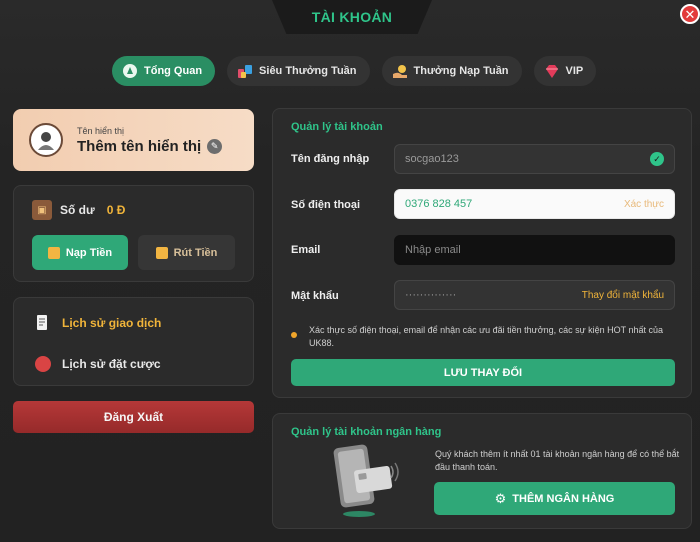 This screenshot has width=700, height=542. What do you see at coordinates (89, 252) in the screenshot?
I see `deposit-label: Nạp Tiền` at bounding box center [89, 252].